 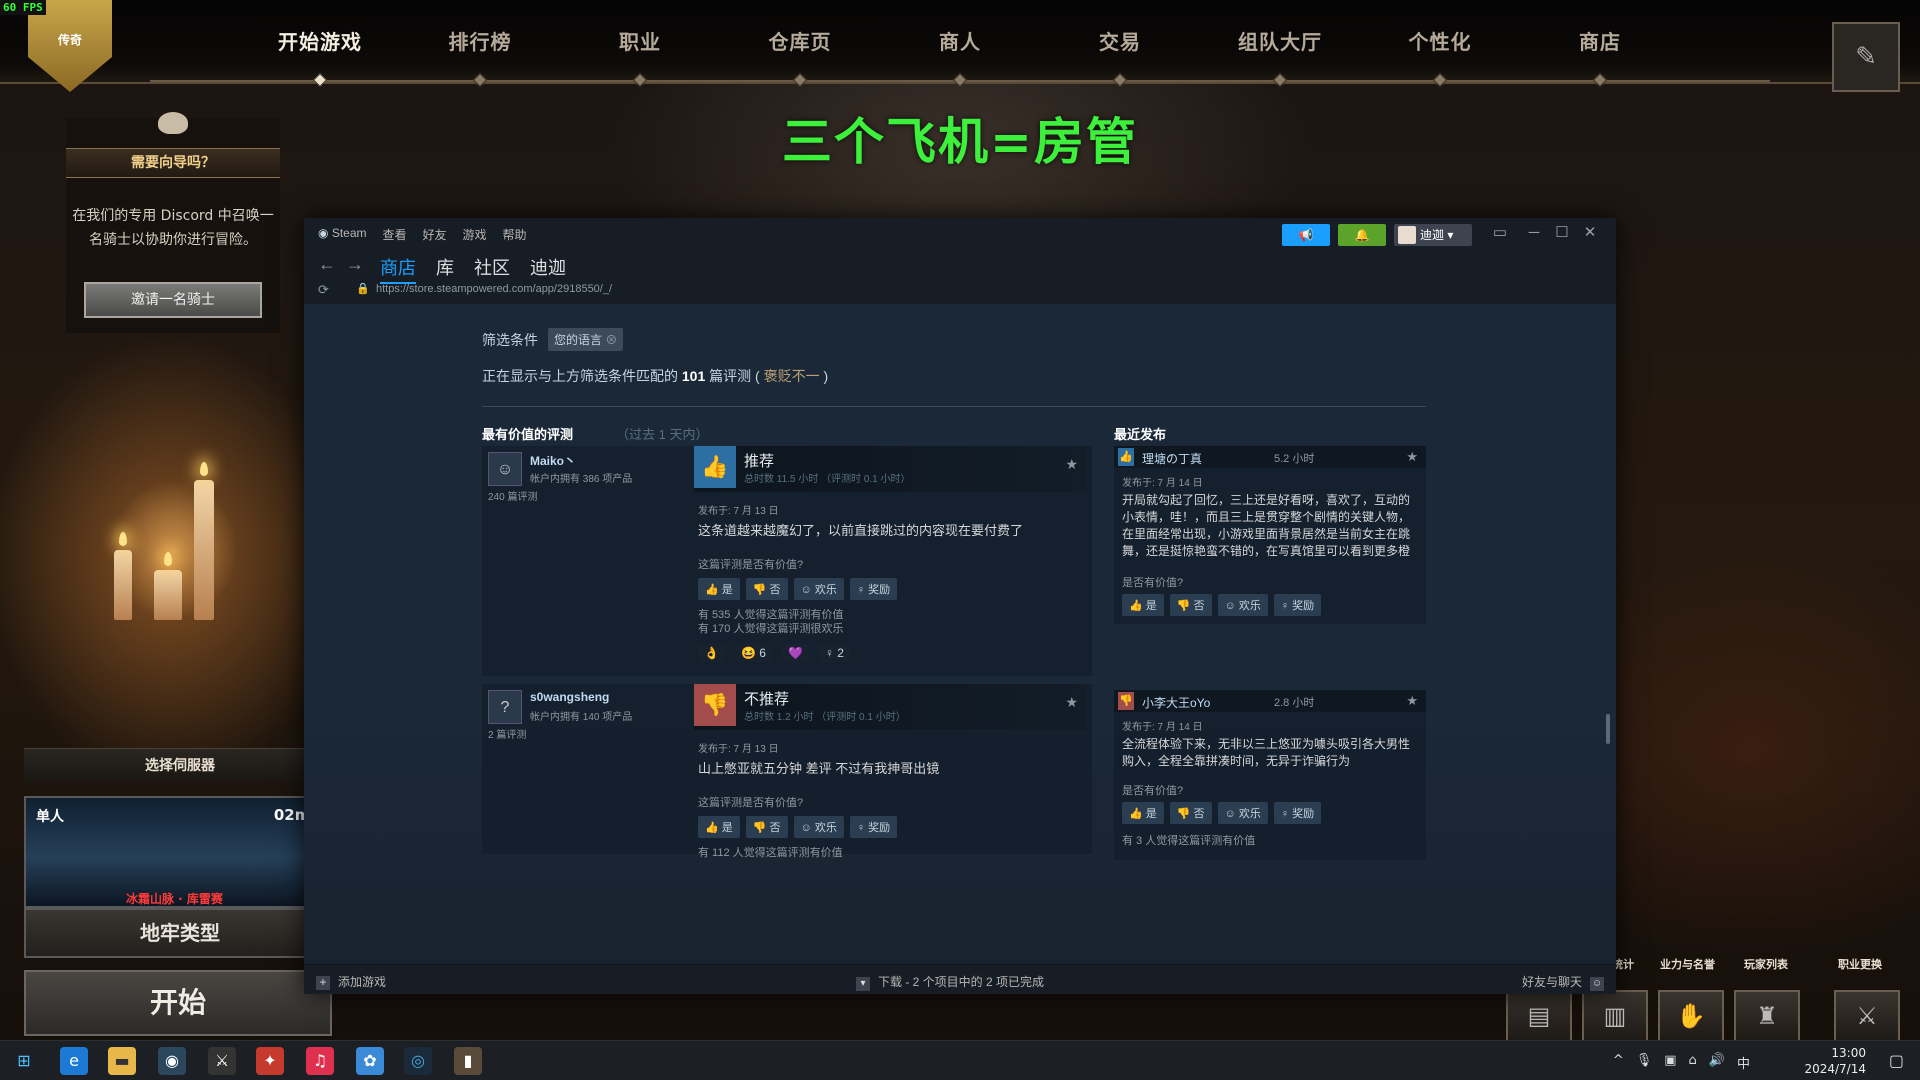 I want to click on volume-icon: 🔊, so click(x=1717, y=1062).